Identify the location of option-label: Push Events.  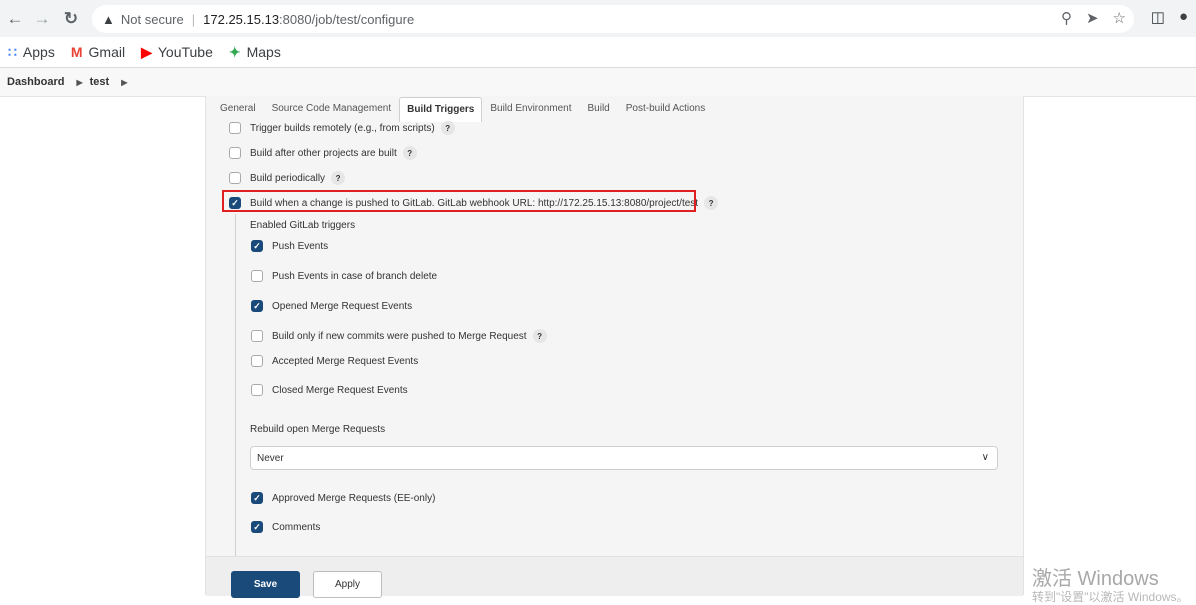
(300, 246).